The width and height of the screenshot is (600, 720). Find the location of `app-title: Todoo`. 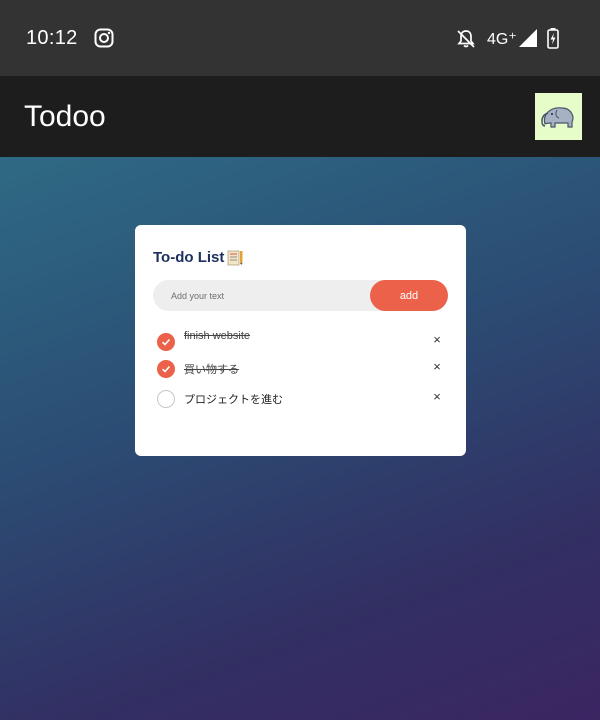

app-title: Todoo is located at coordinates (65, 116).